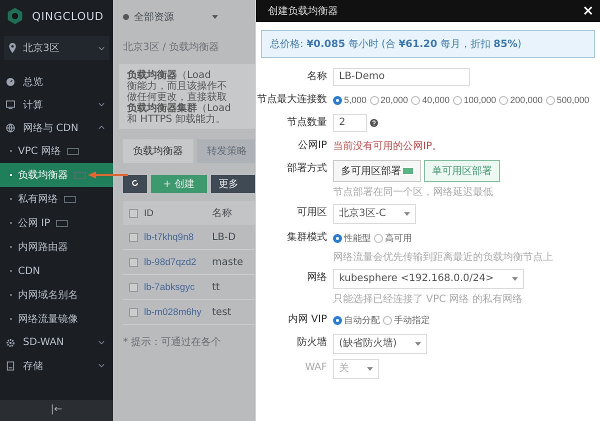 Image resolution: width=600 pixels, height=421 pixels. What do you see at coordinates (10, 343) in the screenshot?
I see `gear-icon` at bounding box center [10, 343].